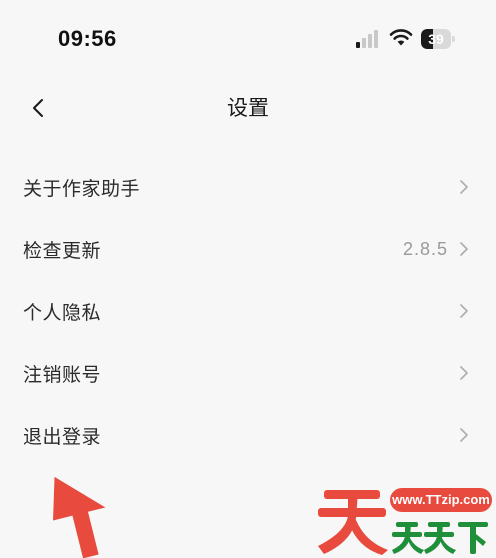 The image size is (496, 558). Describe the element at coordinates (82, 188) in the screenshot. I see `settings-item-label: 关于作家助手` at that location.